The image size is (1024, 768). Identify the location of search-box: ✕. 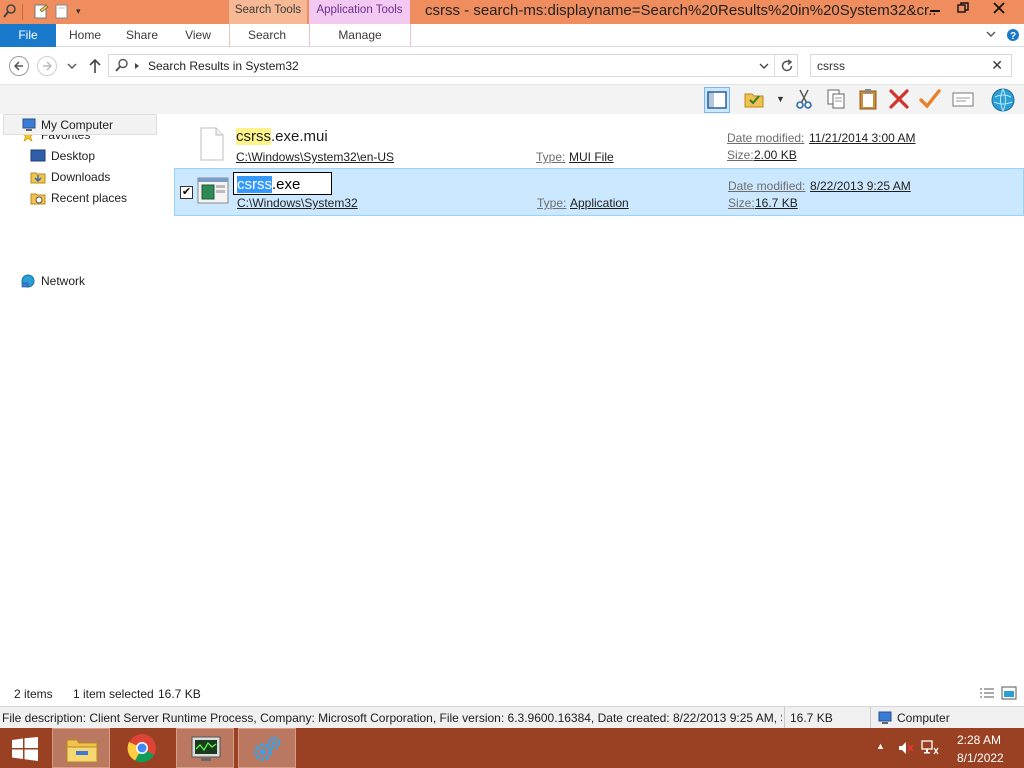
(911, 65).